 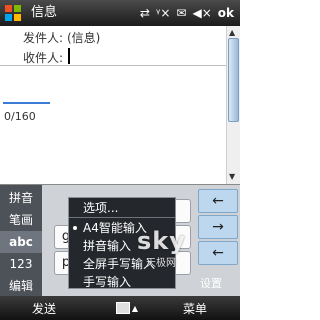 What do you see at coordinates (226, 13) in the screenshot?
I see `ok-button: ok` at bounding box center [226, 13].